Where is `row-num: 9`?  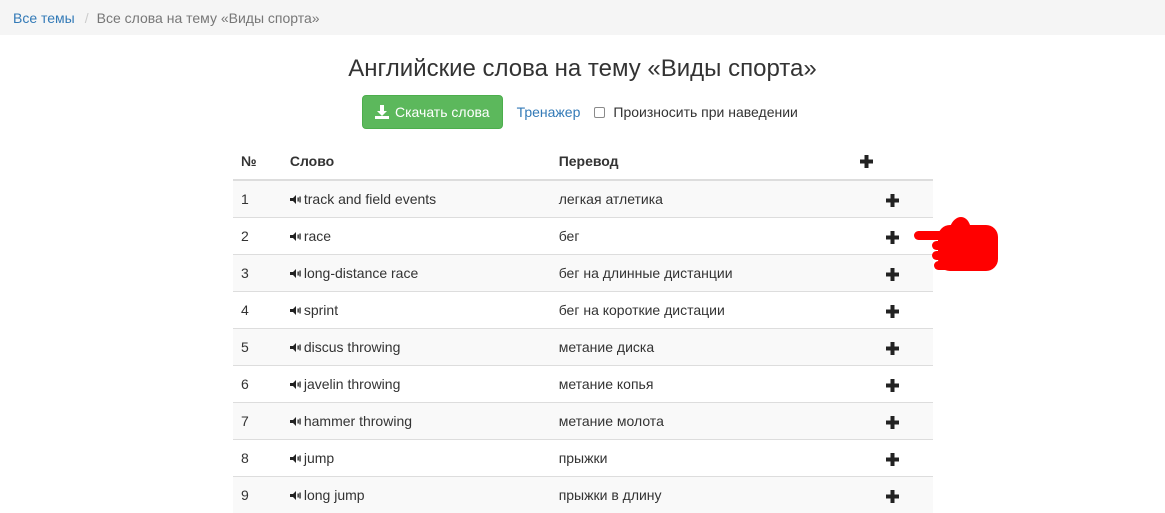 row-num: 9 is located at coordinates (257, 494).